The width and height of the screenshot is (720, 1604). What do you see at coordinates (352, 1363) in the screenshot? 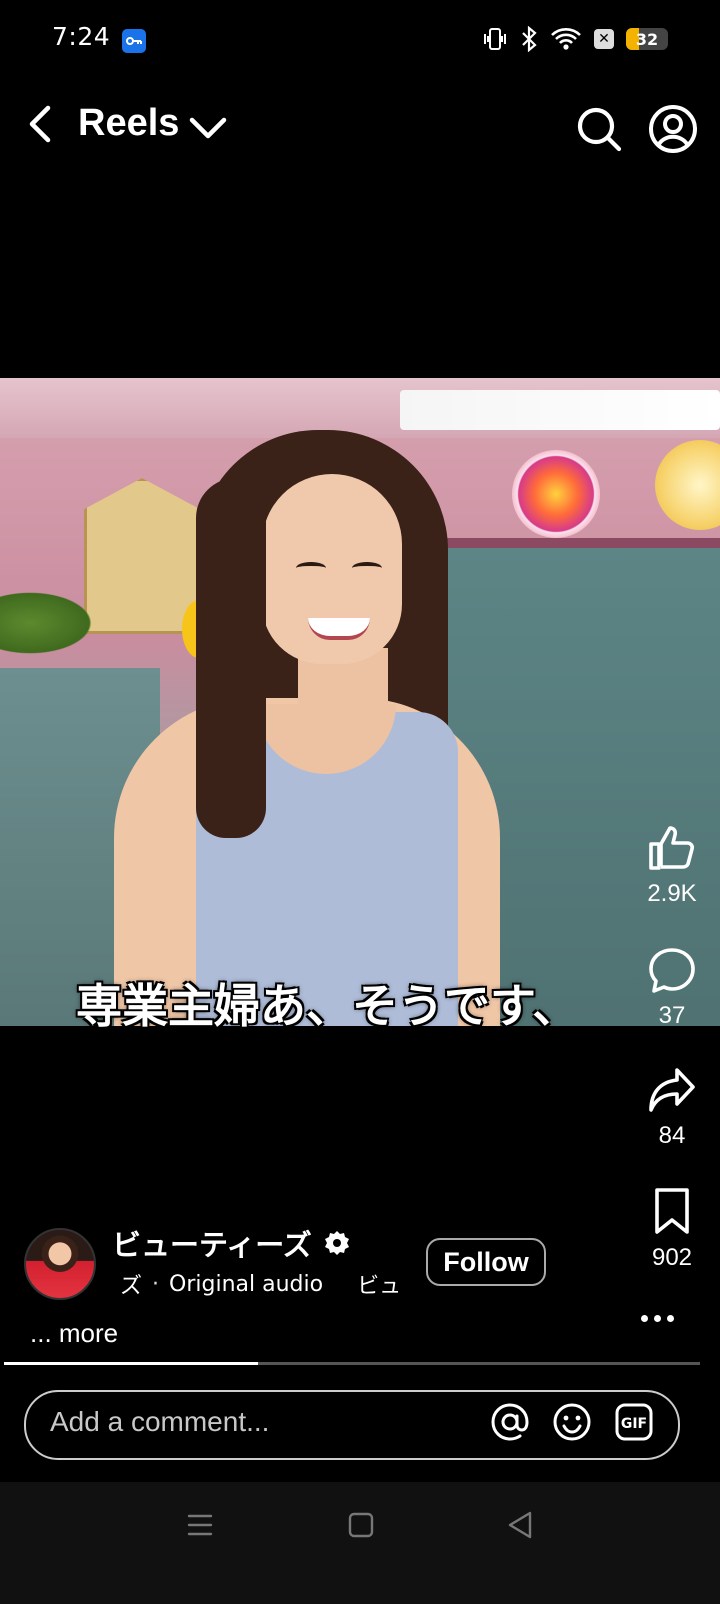
I see `video-progress-bar` at bounding box center [352, 1363].